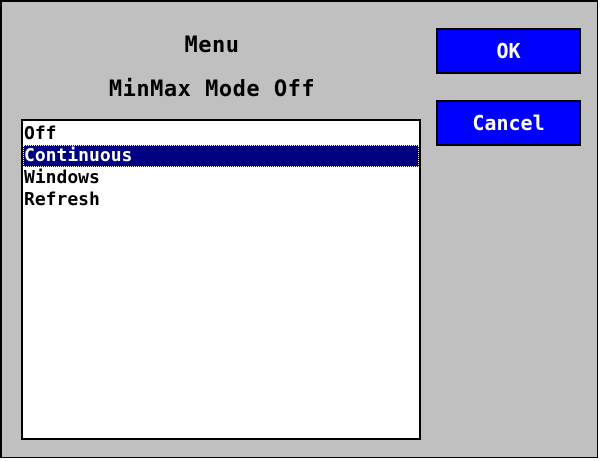 This screenshot has height=461, width=601. Describe the element at coordinates (508, 51) in the screenshot. I see `ok-button: OK` at that location.